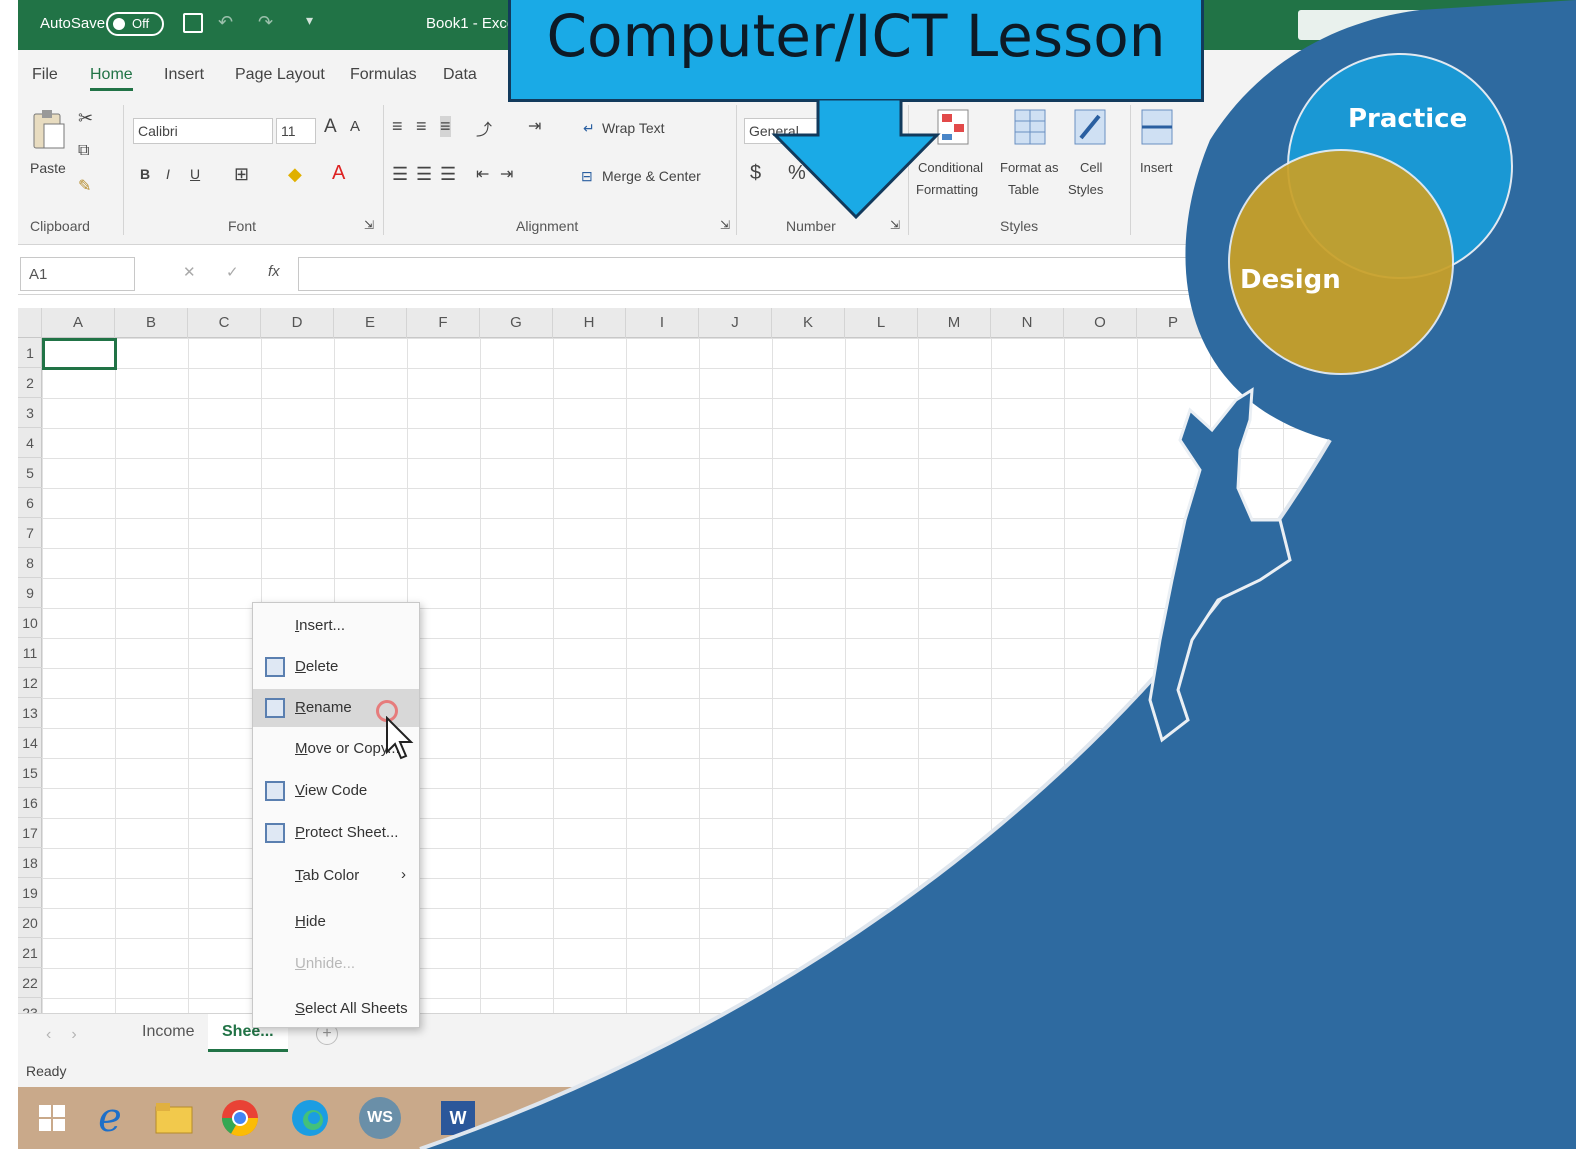 The height and width of the screenshot is (1149, 1576). What do you see at coordinates (1029, 167) in the screenshot?
I see `format-as-table-label-1: Format as` at bounding box center [1029, 167].